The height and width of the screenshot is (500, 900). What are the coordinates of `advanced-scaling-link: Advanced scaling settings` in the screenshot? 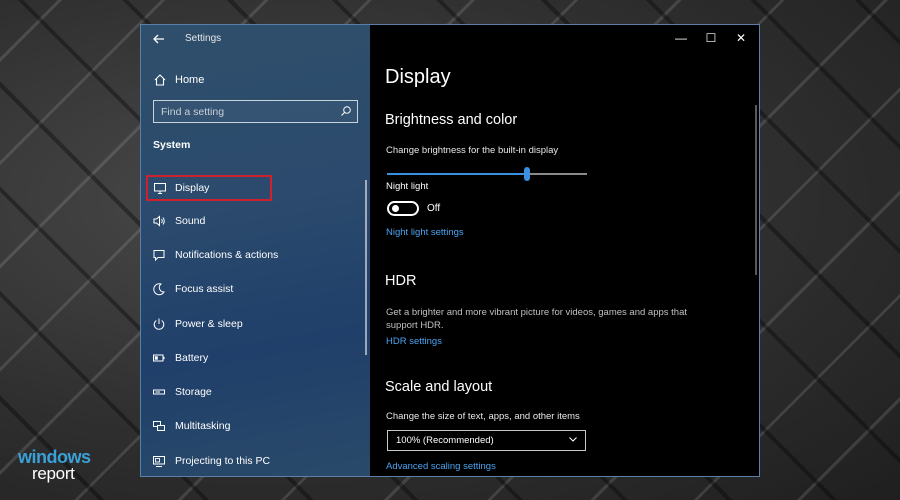 It's located at (441, 466).